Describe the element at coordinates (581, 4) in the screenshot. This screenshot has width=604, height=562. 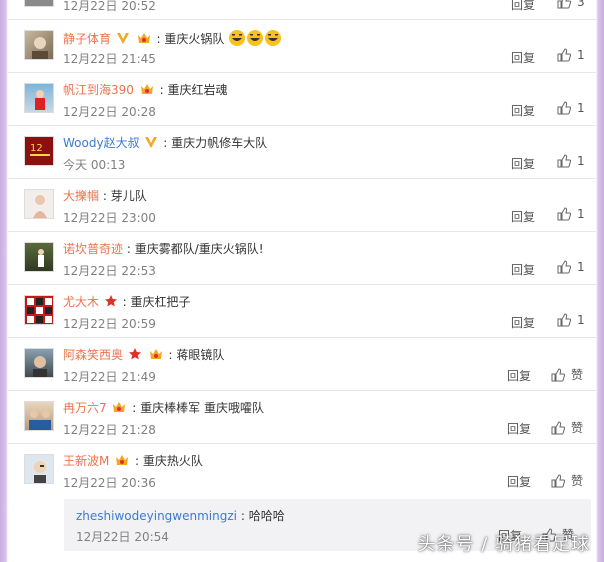
I see `like-count: 3` at that location.